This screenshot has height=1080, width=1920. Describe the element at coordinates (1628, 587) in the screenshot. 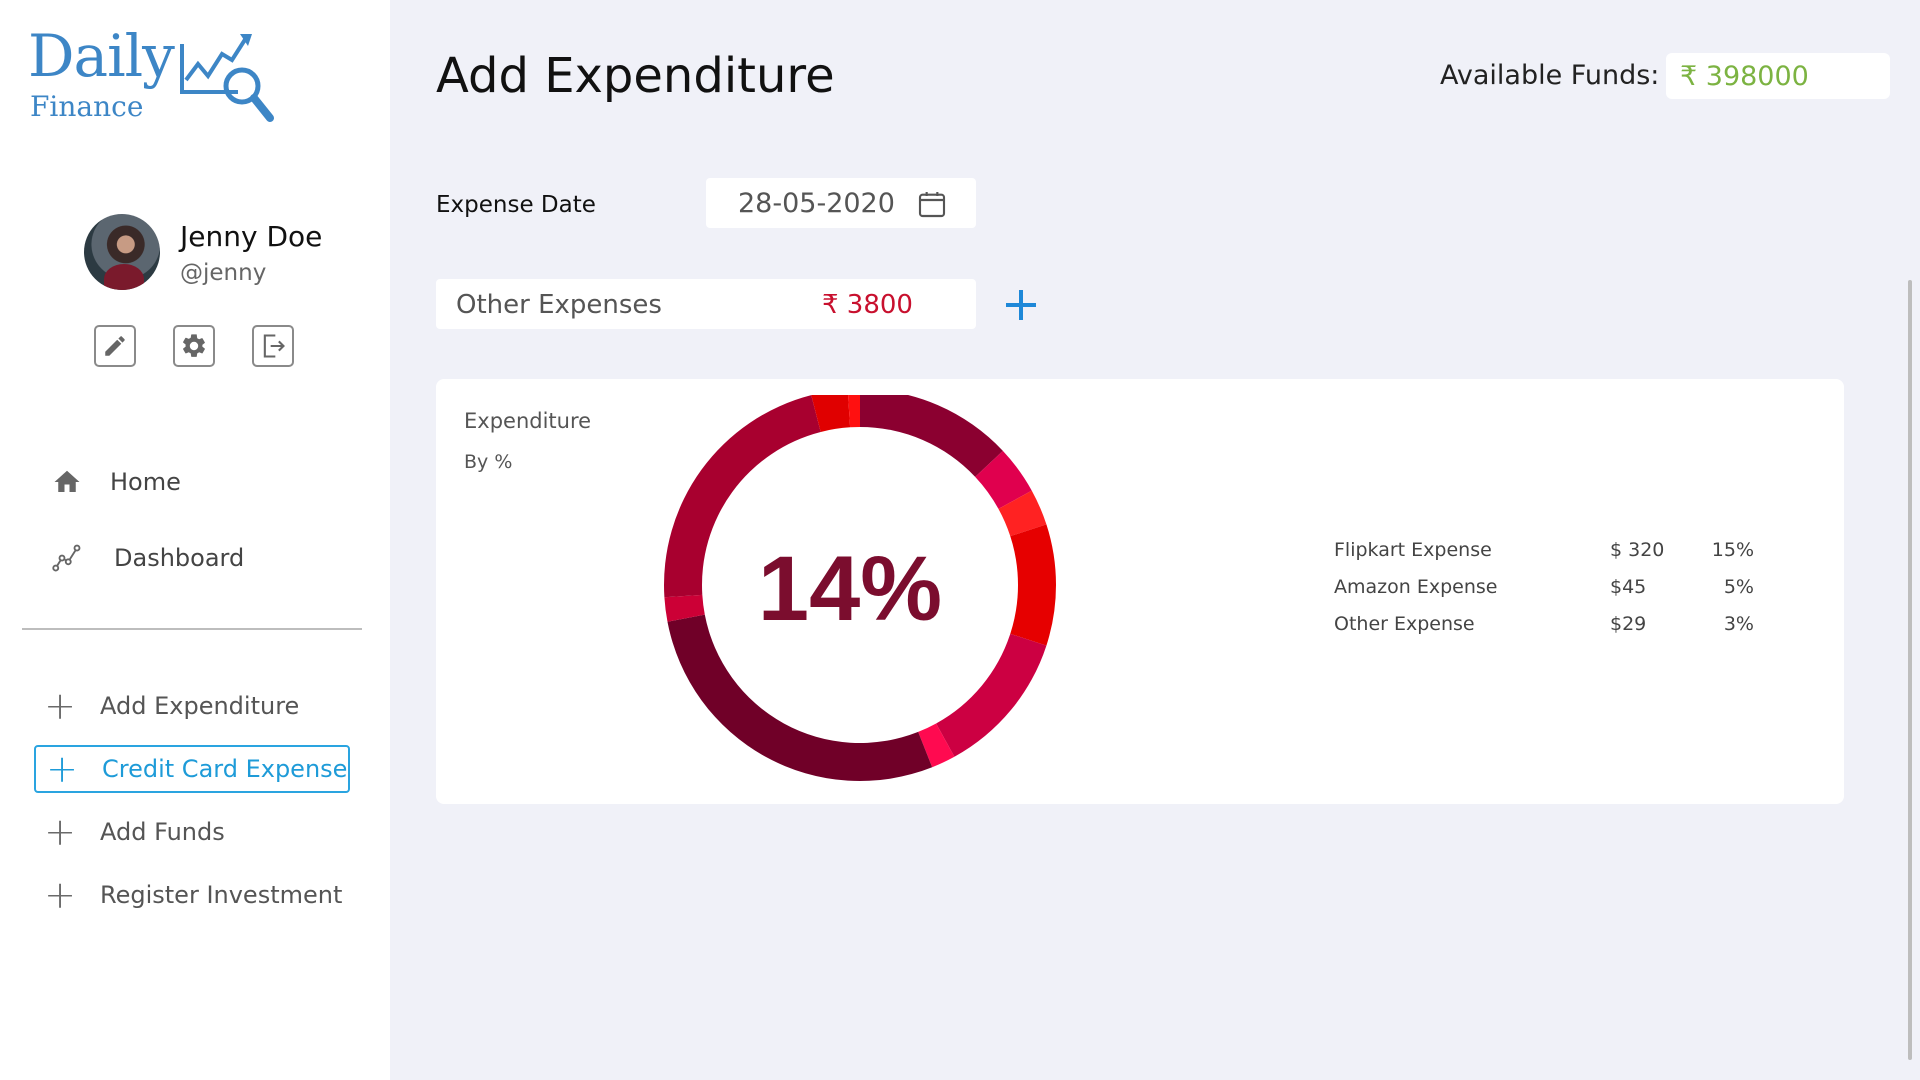

I see `legend-value: $45` at that location.